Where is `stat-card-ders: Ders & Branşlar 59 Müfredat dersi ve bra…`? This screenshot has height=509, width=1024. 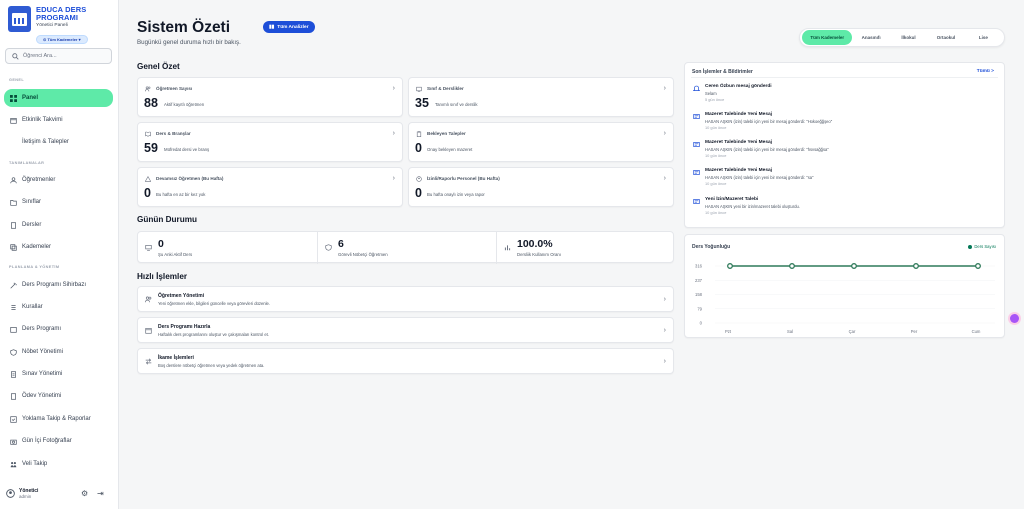
stat-card-ders: Ders & Branşlar 59 Müfredat dersi ve bra… is located at coordinates (270, 142).